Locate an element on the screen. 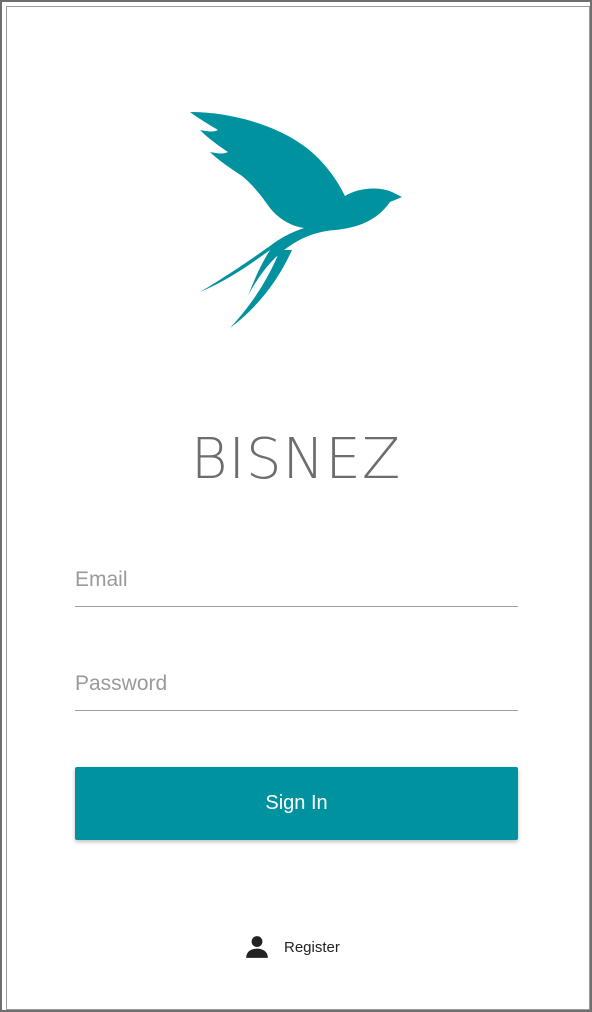  app-title: BISNEZ is located at coordinates (296, 459).